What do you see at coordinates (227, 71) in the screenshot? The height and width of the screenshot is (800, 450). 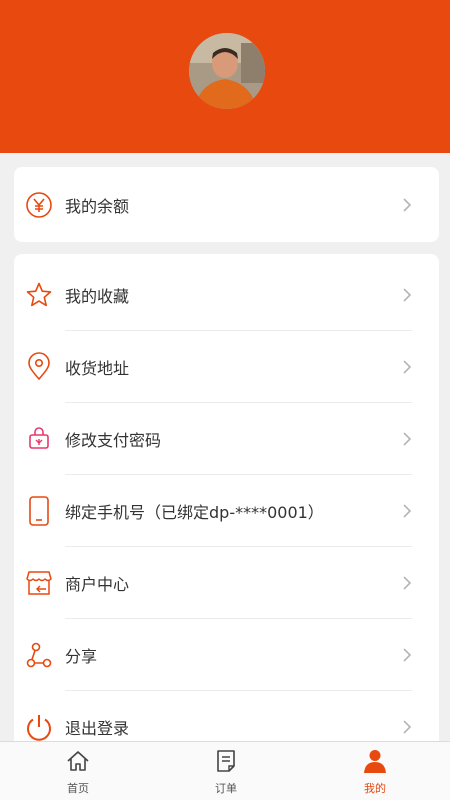 I see `avatar` at bounding box center [227, 71].